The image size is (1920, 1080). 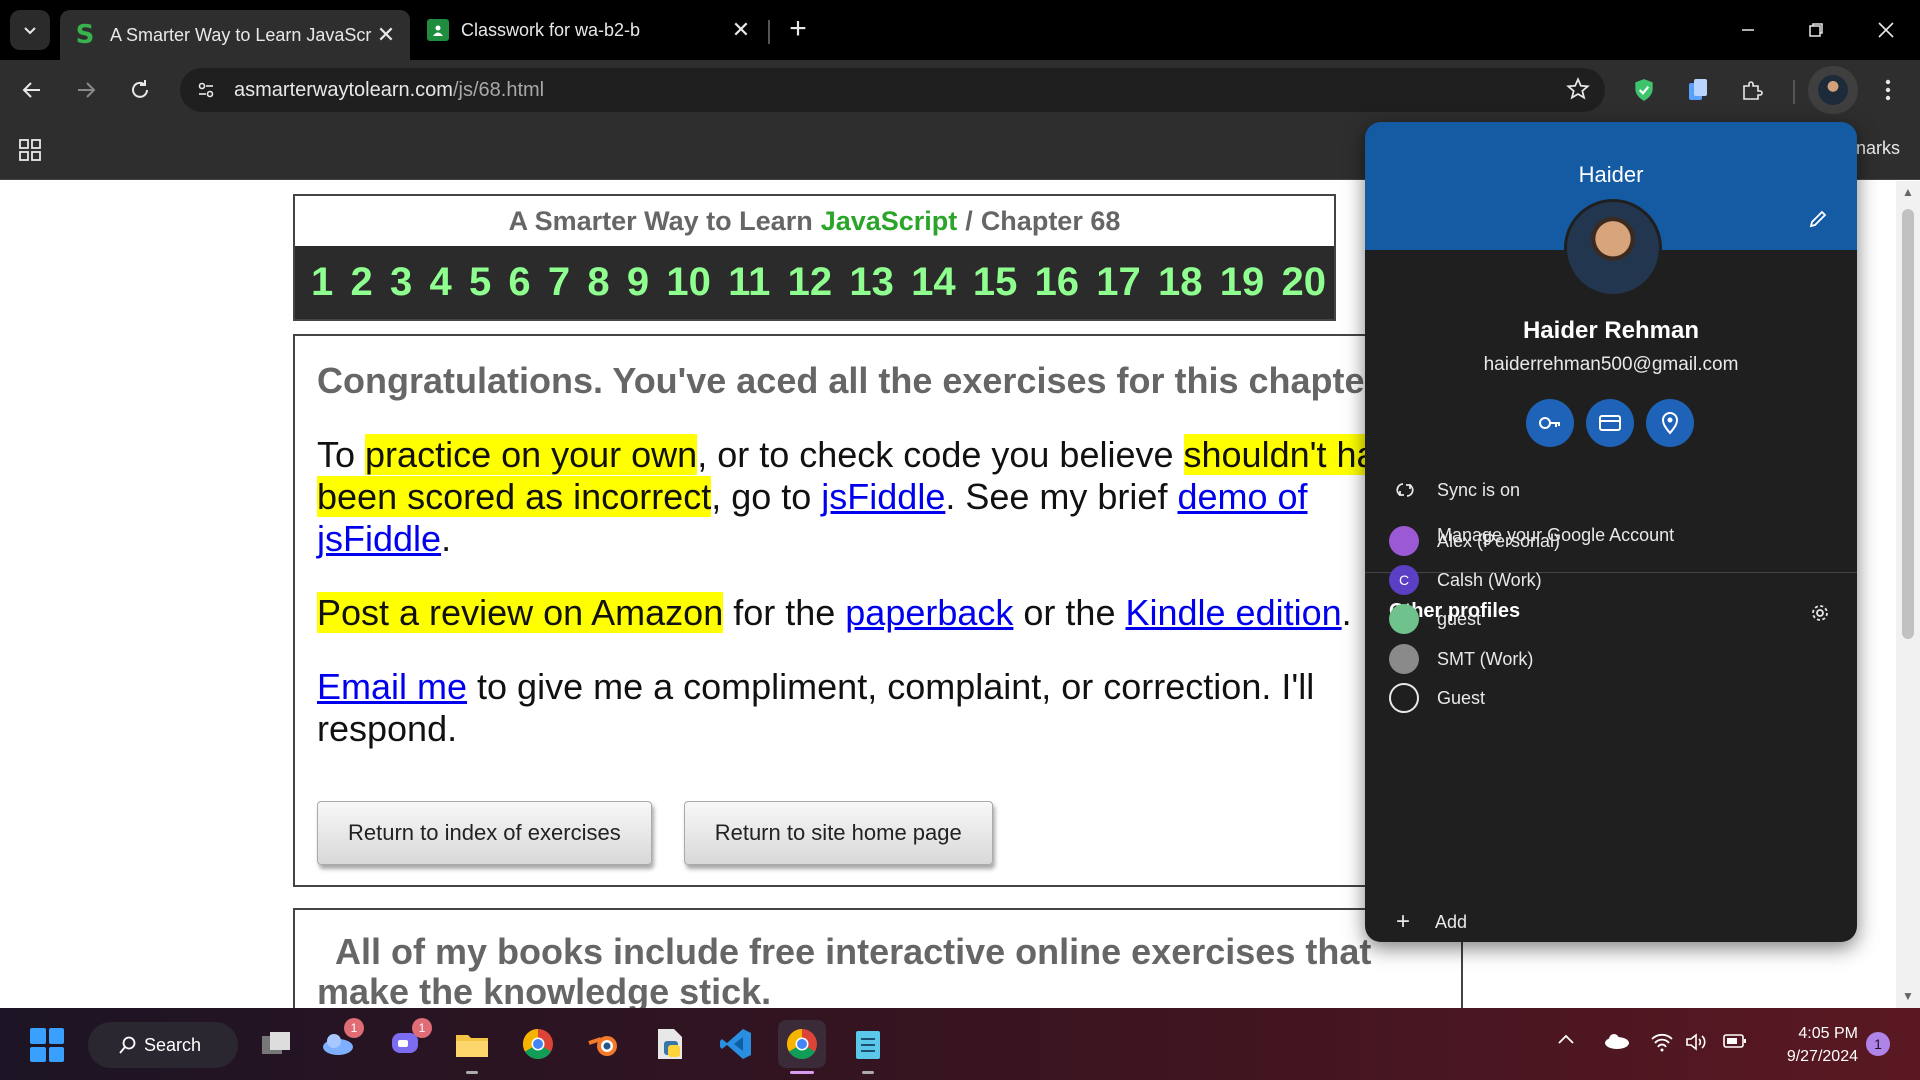 I want to click on search-icon, so click(x=127, y=1045).